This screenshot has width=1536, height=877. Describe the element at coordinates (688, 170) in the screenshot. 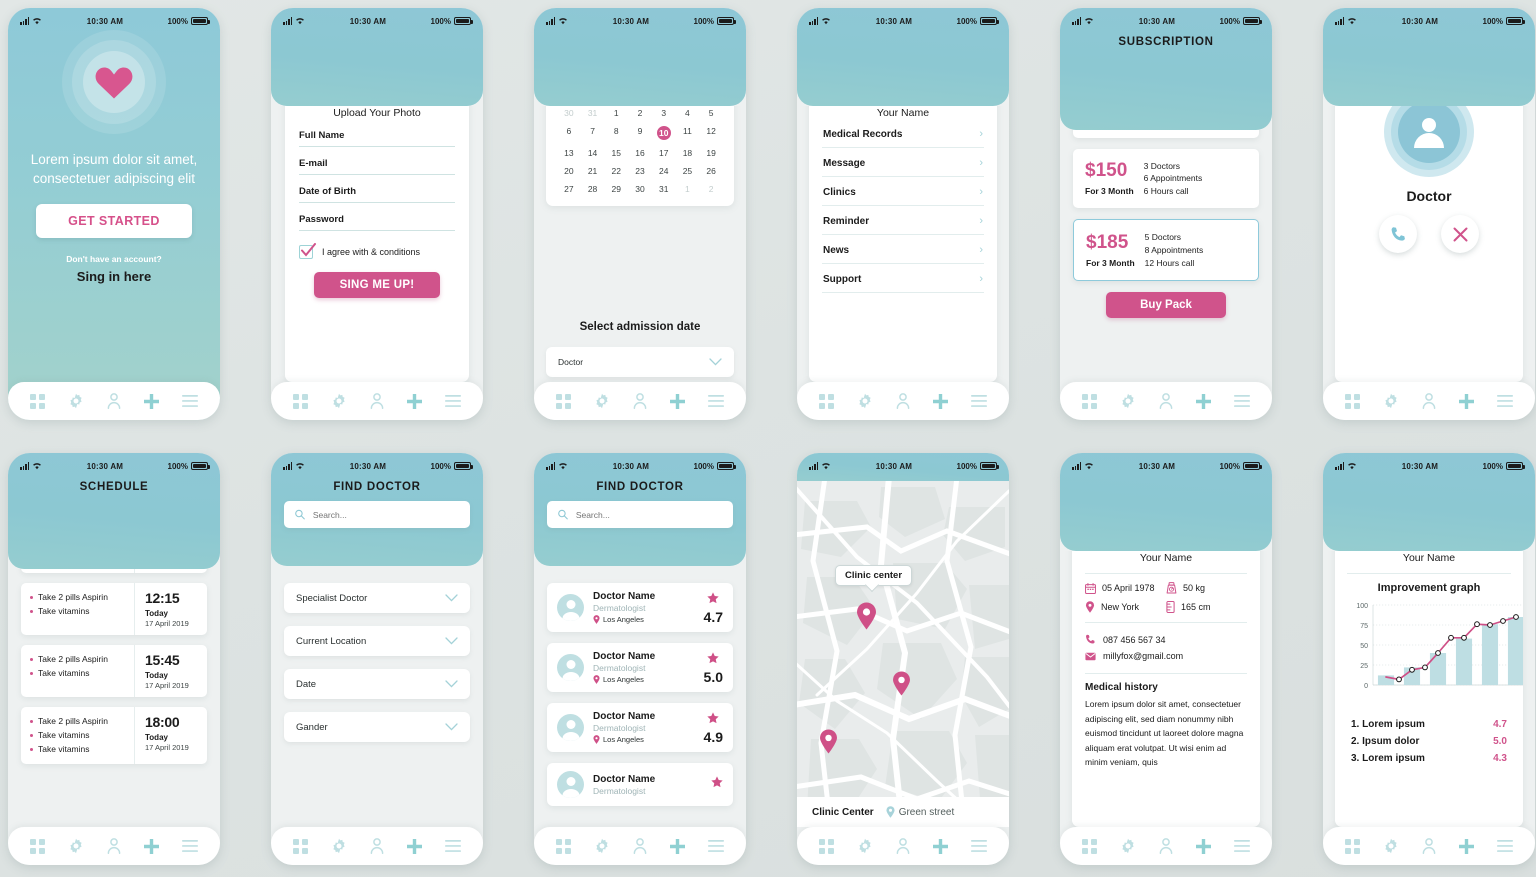

I see `calendar-day: 25` at that location.